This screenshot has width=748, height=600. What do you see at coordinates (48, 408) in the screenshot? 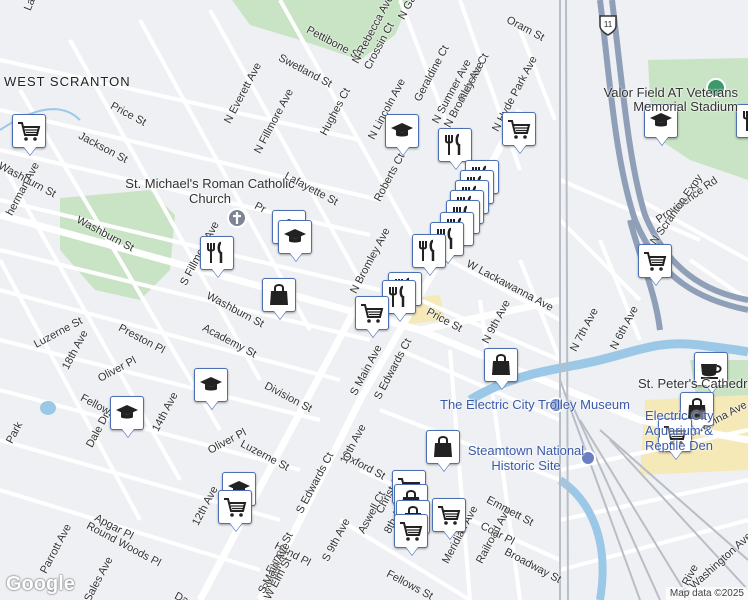
I see `pond` at bounding box center [48, 408].